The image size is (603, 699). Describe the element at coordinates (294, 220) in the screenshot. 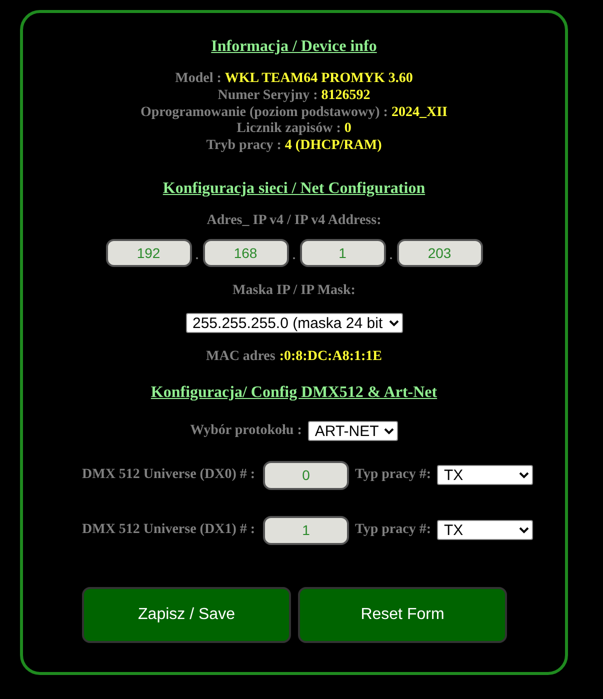

I see `ip-address-label: Adres_ IP v4 / IP v4 Address:` at that location.